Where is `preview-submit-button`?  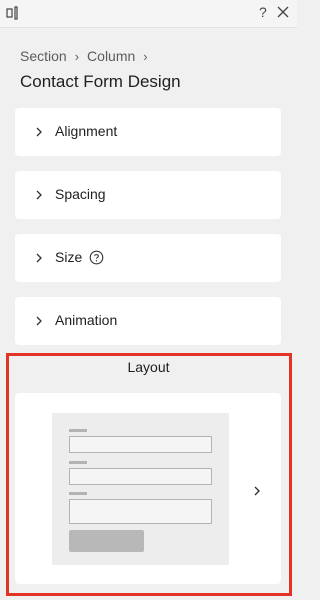 preview-submit-button is located at coordinates (106, 541).